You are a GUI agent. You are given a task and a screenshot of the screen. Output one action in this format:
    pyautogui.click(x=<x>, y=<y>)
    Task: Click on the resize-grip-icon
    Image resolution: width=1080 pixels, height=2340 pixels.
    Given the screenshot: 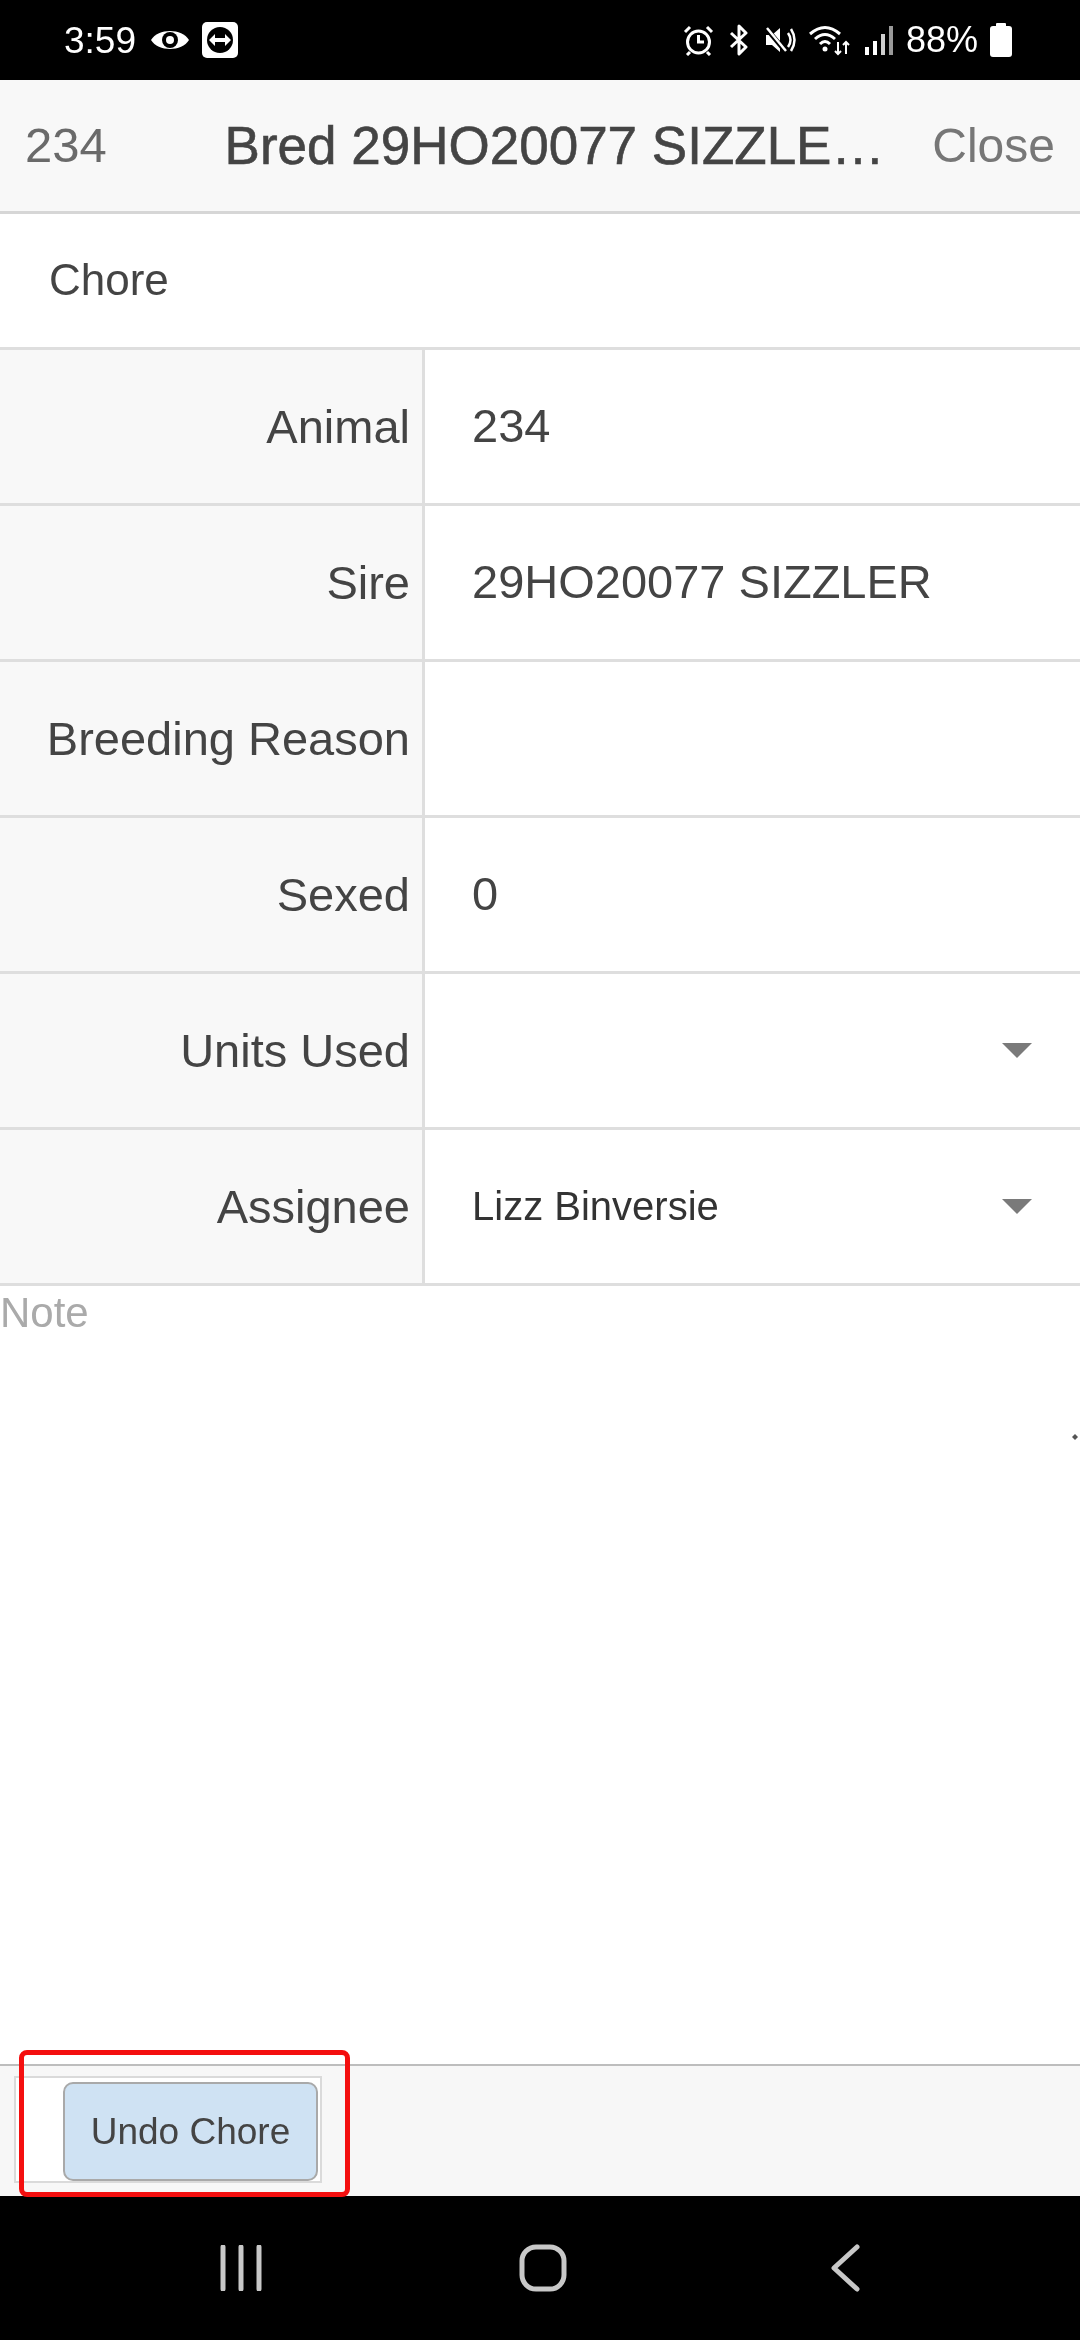 What is the action you would take?
    pyautogui.click(x=1075, y=1437)
    